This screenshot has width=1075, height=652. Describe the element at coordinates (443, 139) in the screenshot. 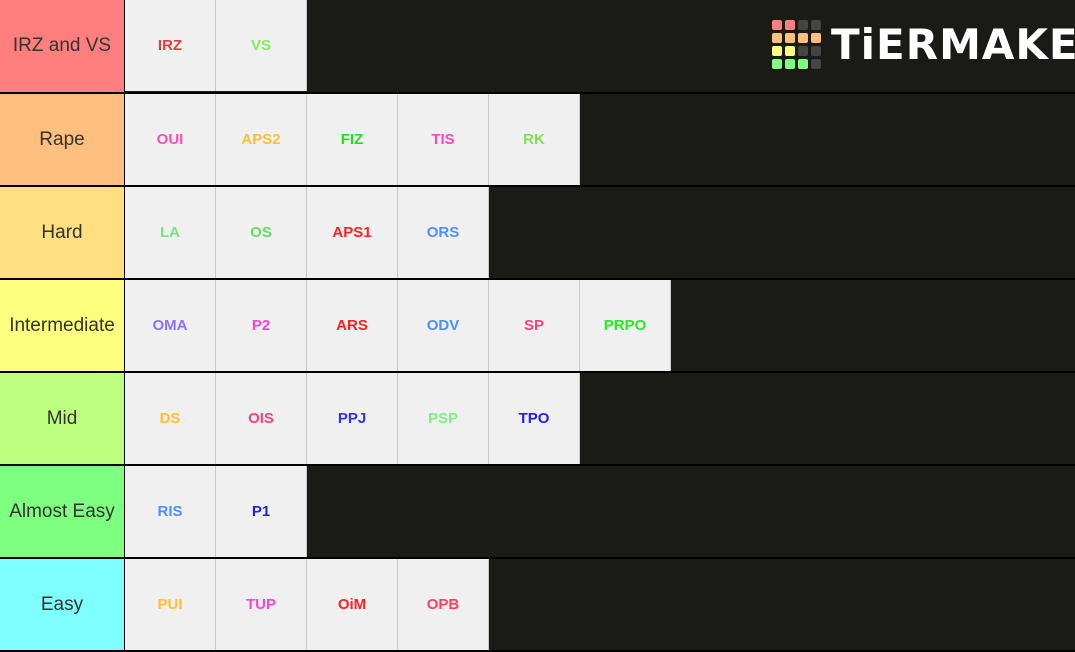

I see `tier-item: TIS` at that location.